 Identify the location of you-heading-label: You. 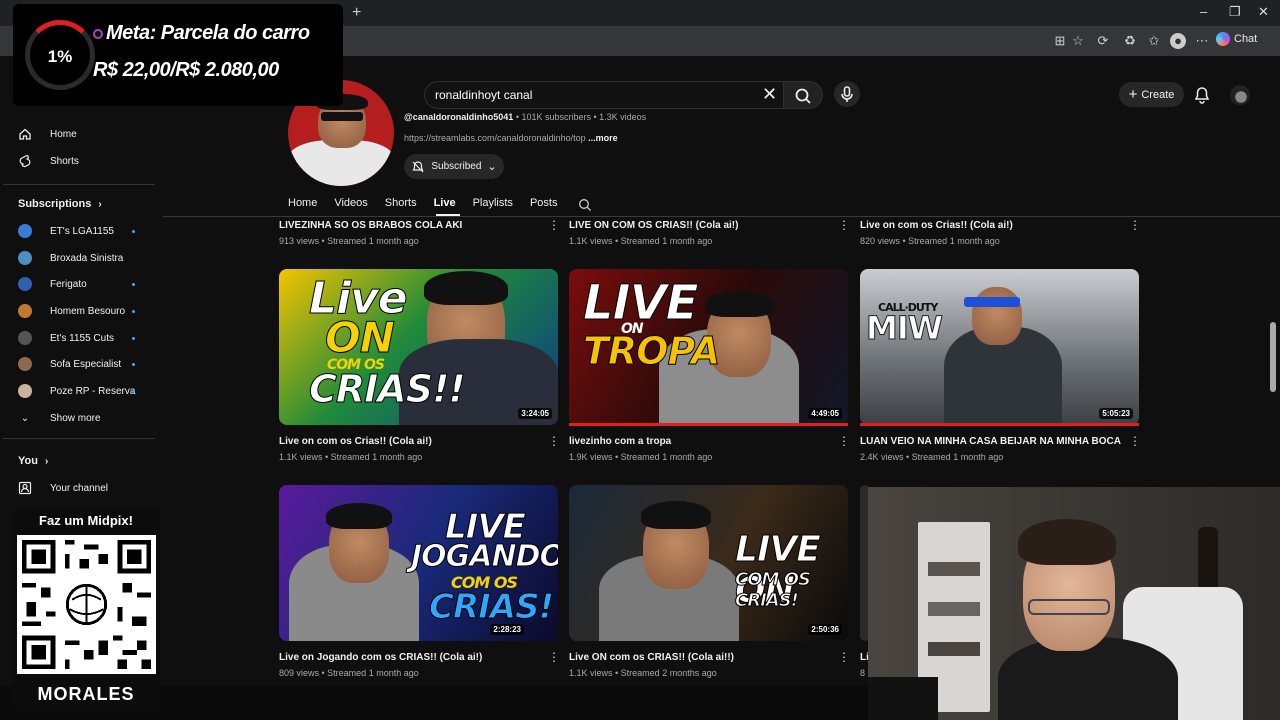
(28, 461).